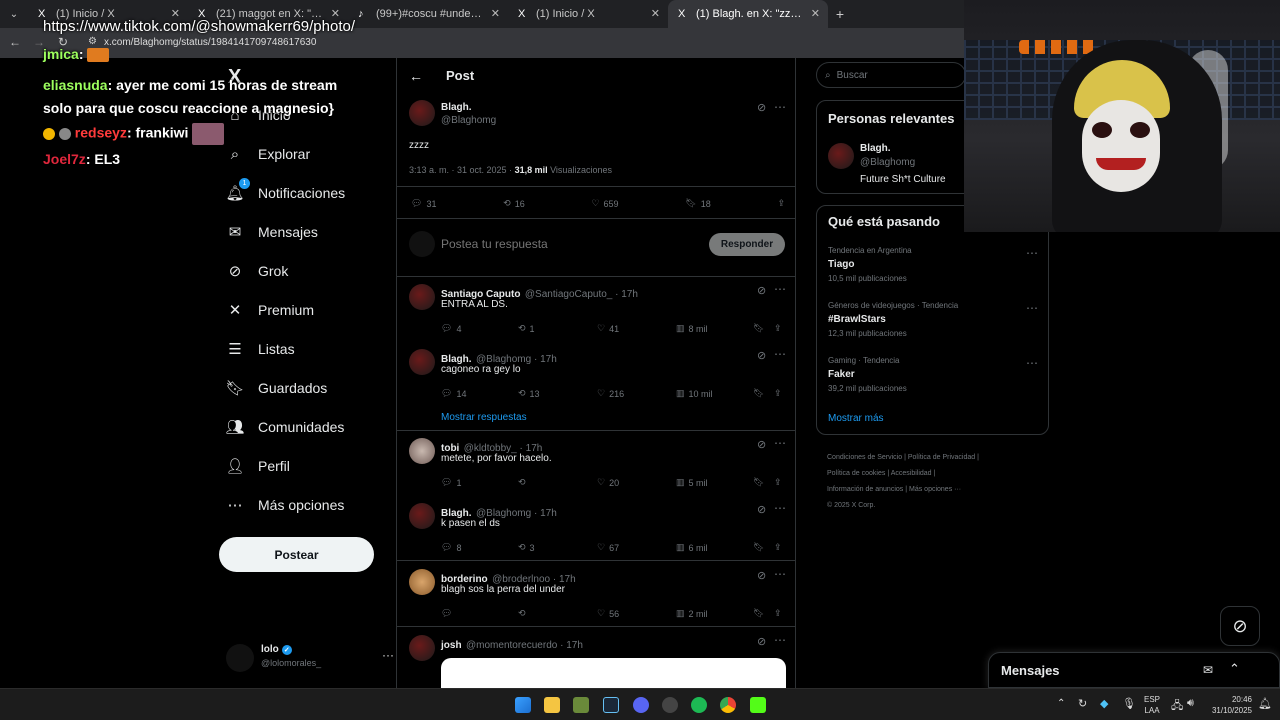 This screenshot has width=1280, height=720. I want to click on reply-button: 💬︎ 8, so click(451, 547).